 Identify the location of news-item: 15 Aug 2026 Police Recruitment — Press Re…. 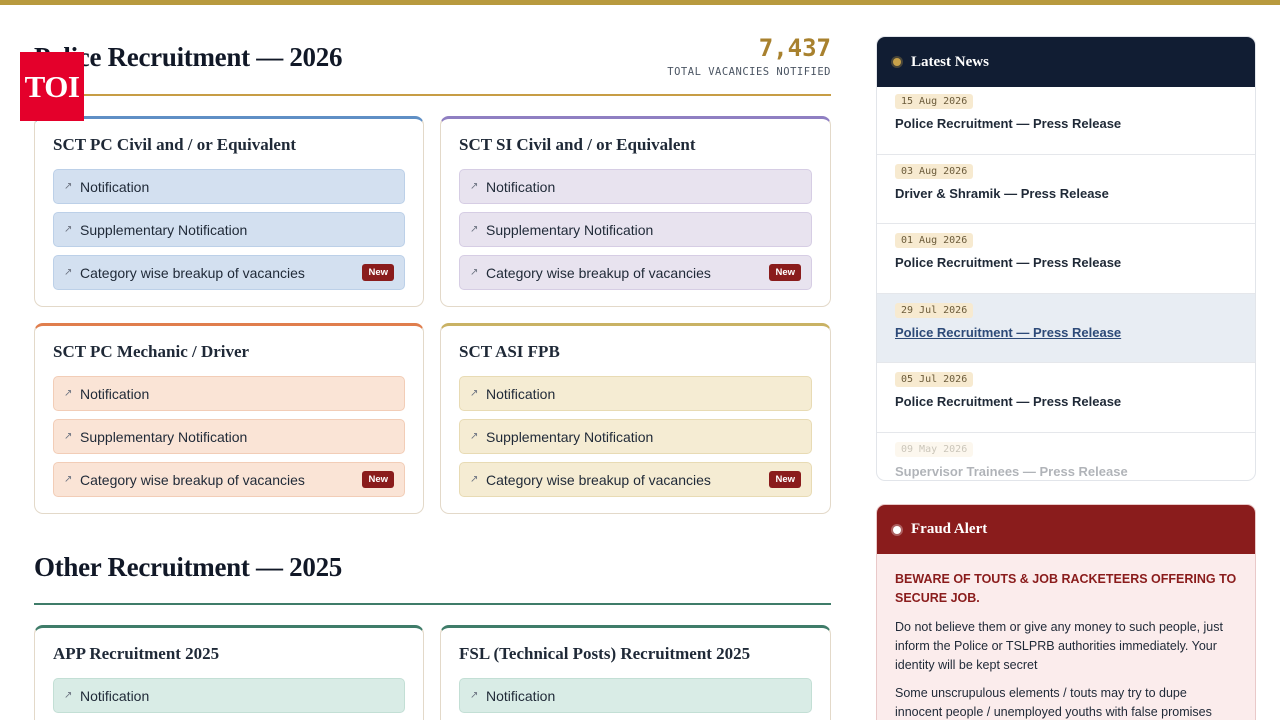
(1066, 121).